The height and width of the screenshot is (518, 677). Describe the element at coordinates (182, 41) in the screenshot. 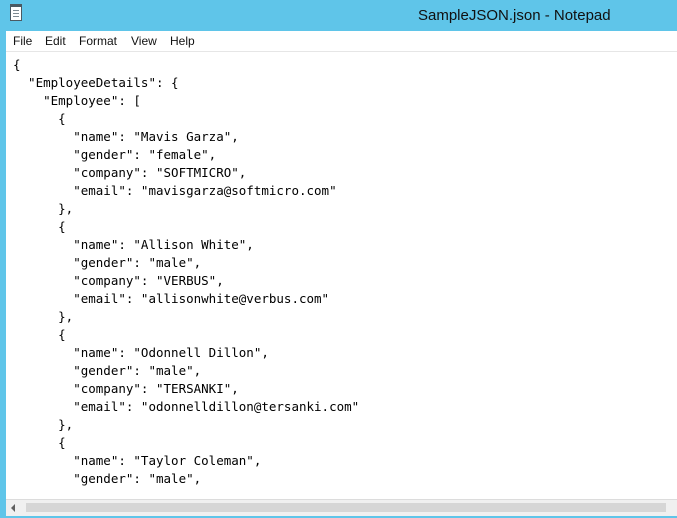

I see `menu-help: Help` at that location.